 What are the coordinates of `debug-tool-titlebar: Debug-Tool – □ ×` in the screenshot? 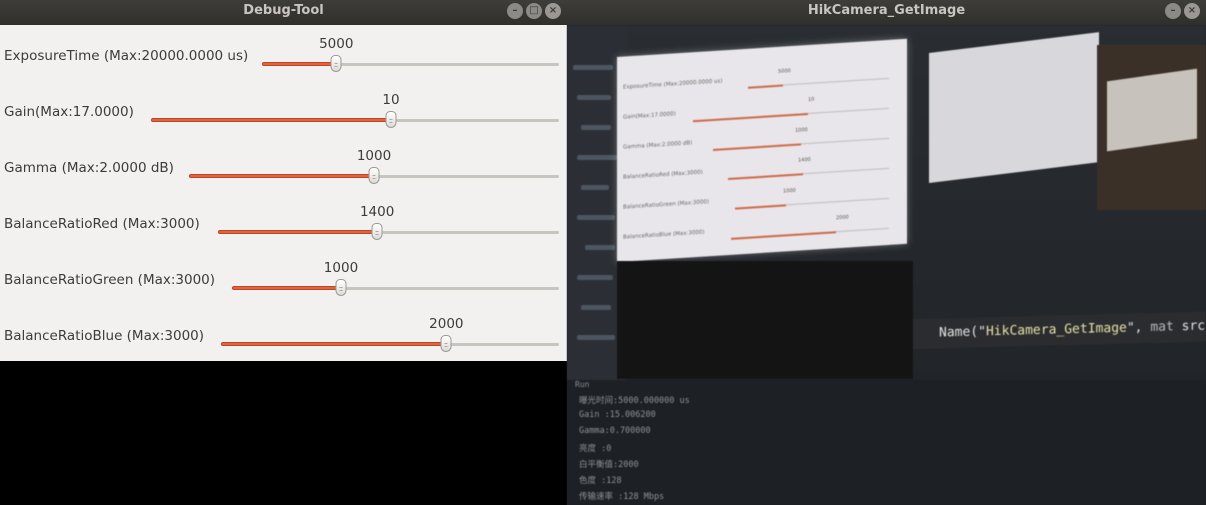 It's located at (283, 12).